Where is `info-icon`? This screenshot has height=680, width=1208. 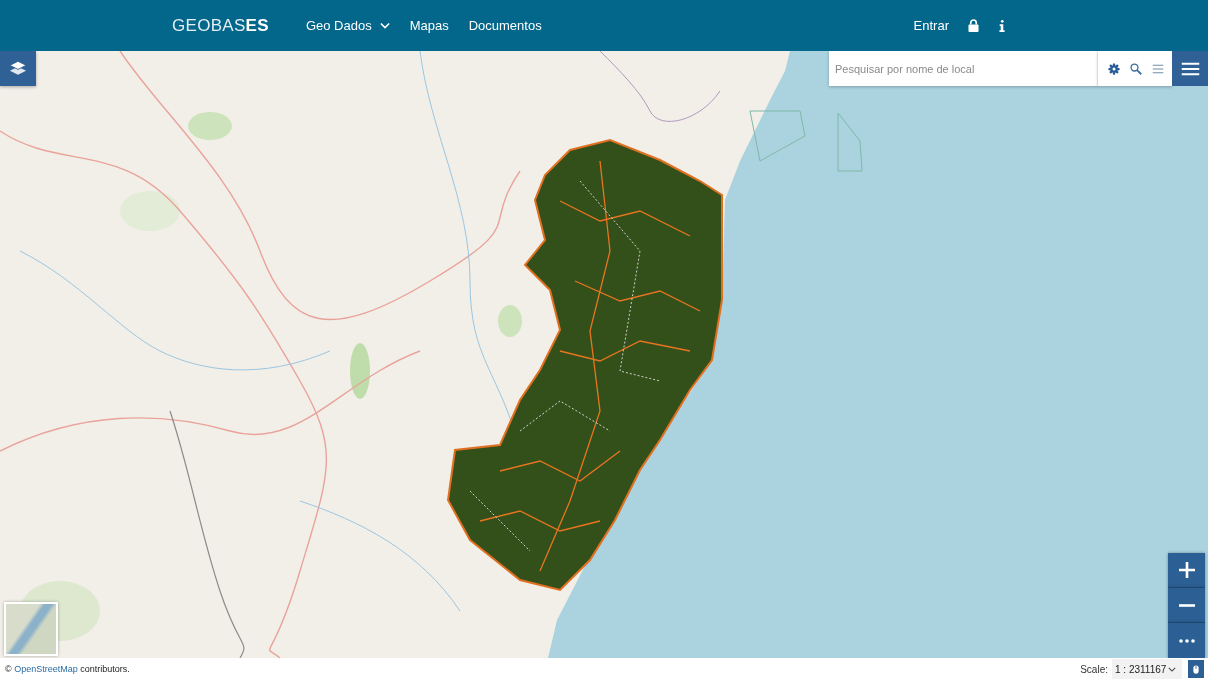 info-icon is located at coordinates (1002, 25).